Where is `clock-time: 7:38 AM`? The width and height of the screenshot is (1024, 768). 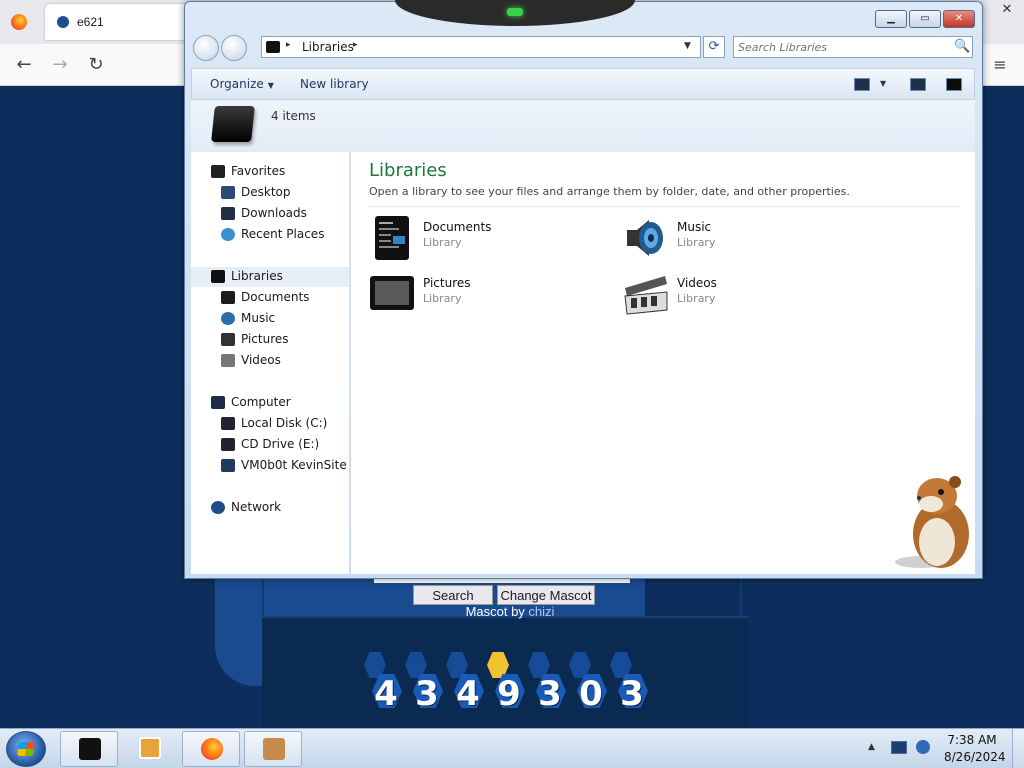
clock-time: 7:38 AM is located at coordinates (972, 740).